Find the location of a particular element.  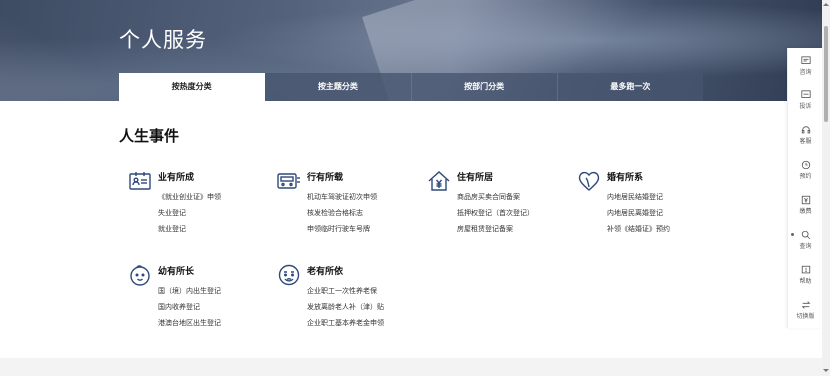

sidebar-label: 缴费 is located at coordinates (805, 211).